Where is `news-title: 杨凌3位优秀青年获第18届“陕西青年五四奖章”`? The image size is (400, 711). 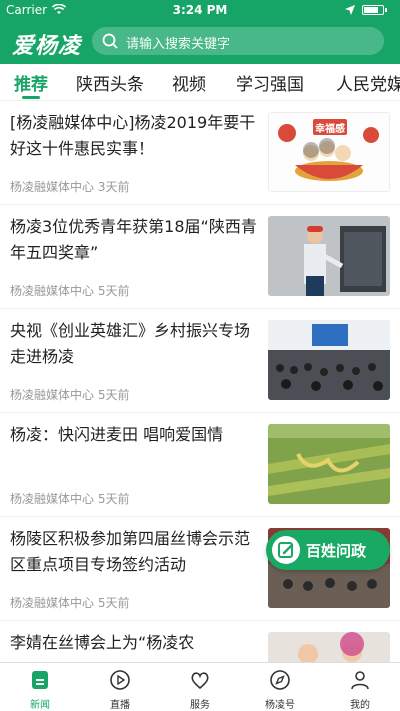
news-title: 杨凌3位优秀青年获第18届“陕西青年五四奖章” is located at coordinates (134, 240).